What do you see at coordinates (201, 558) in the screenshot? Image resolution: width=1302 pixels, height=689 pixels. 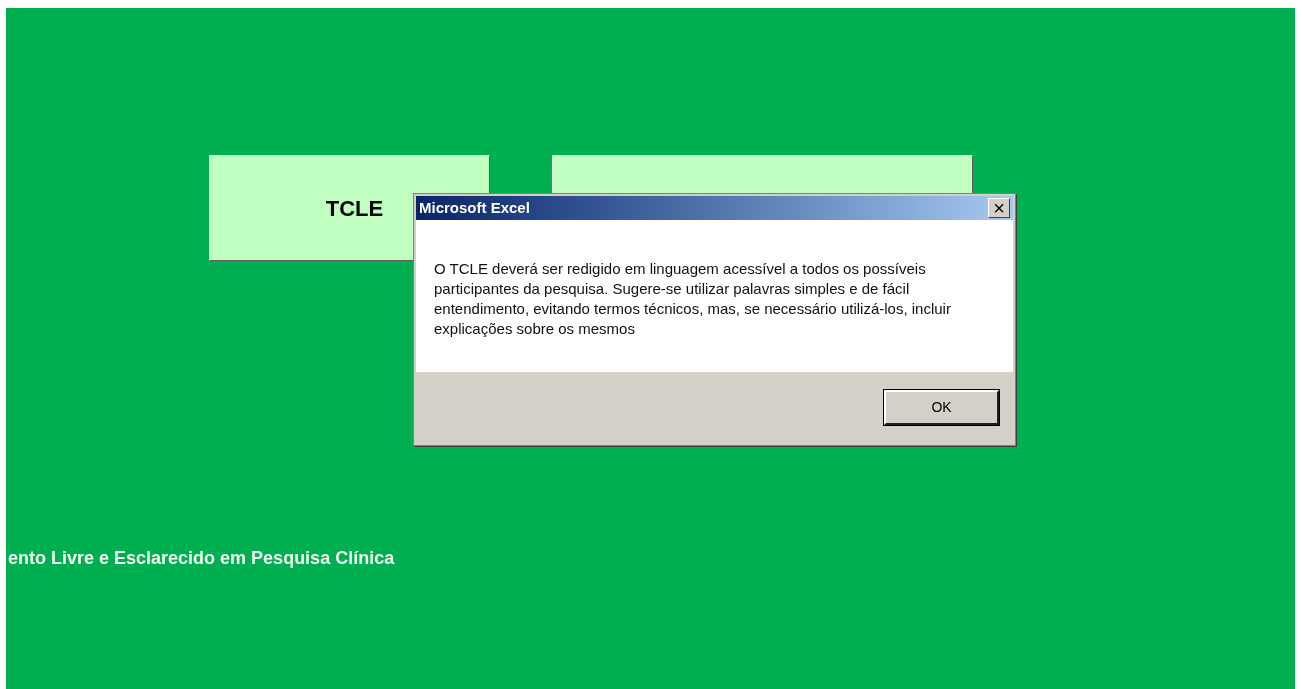 I see `sheet-caption: ento Livre e Esclarecido em Pesquisa Clínica` at bounding box center [201, 558].